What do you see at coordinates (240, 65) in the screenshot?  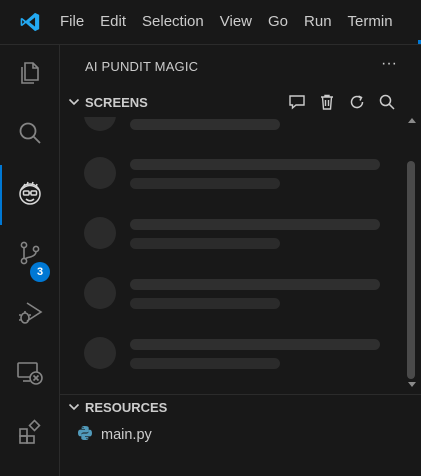 I see `sidebar-header: AI PUNDIT MAGIC ···` at bounding box center [240, 65].